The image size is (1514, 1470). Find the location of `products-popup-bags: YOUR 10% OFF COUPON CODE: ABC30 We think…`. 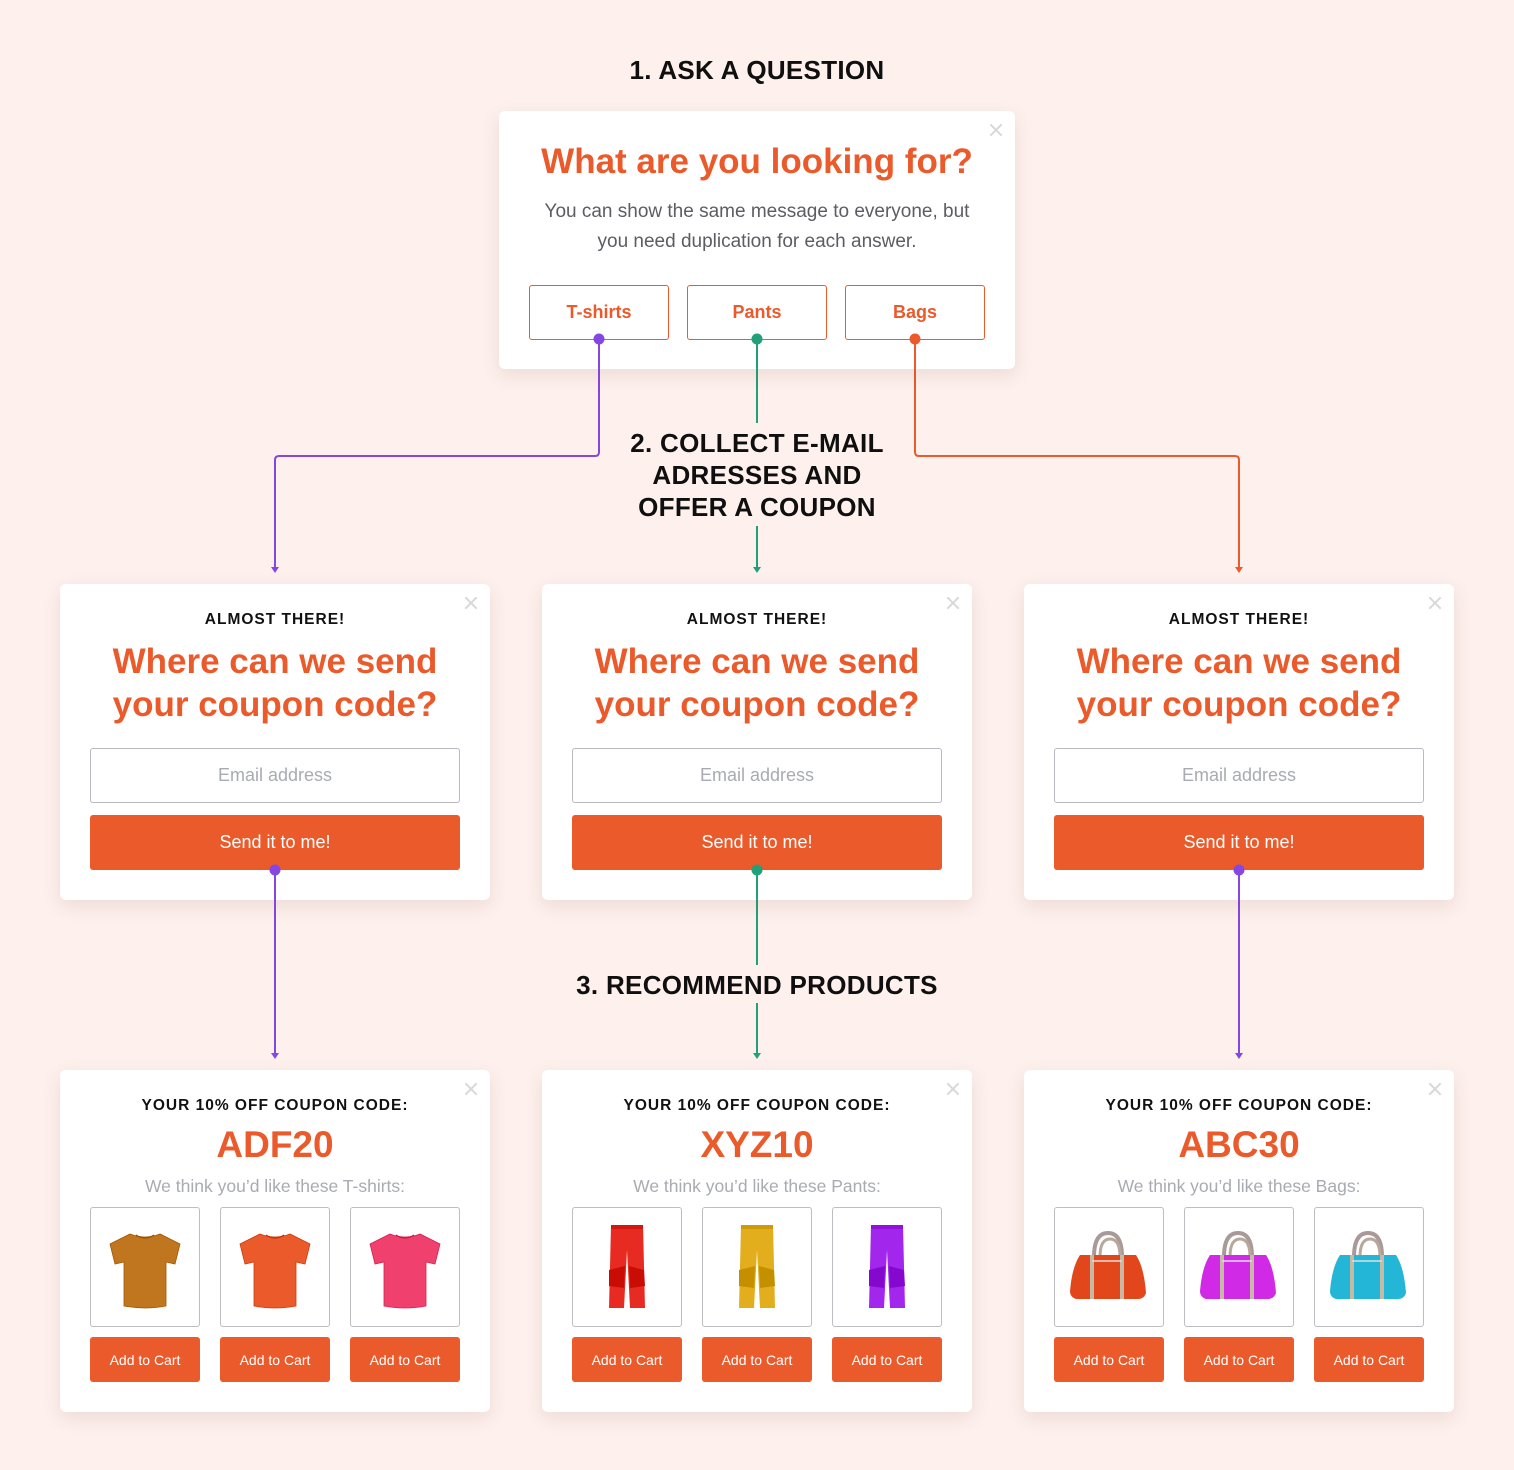

products-popup-bags: YOUR 10% OFF COUPON CODE: ABC30 We think… is located at coordinates (1239, 1241).